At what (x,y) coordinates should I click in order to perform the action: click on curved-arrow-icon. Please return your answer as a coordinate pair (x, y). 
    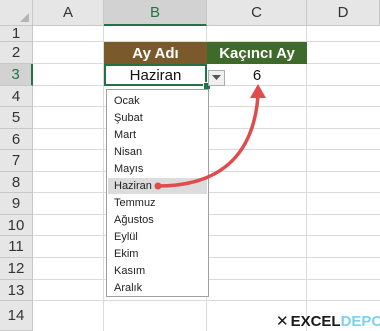
    Looking at the image, I should click on (210, 137).